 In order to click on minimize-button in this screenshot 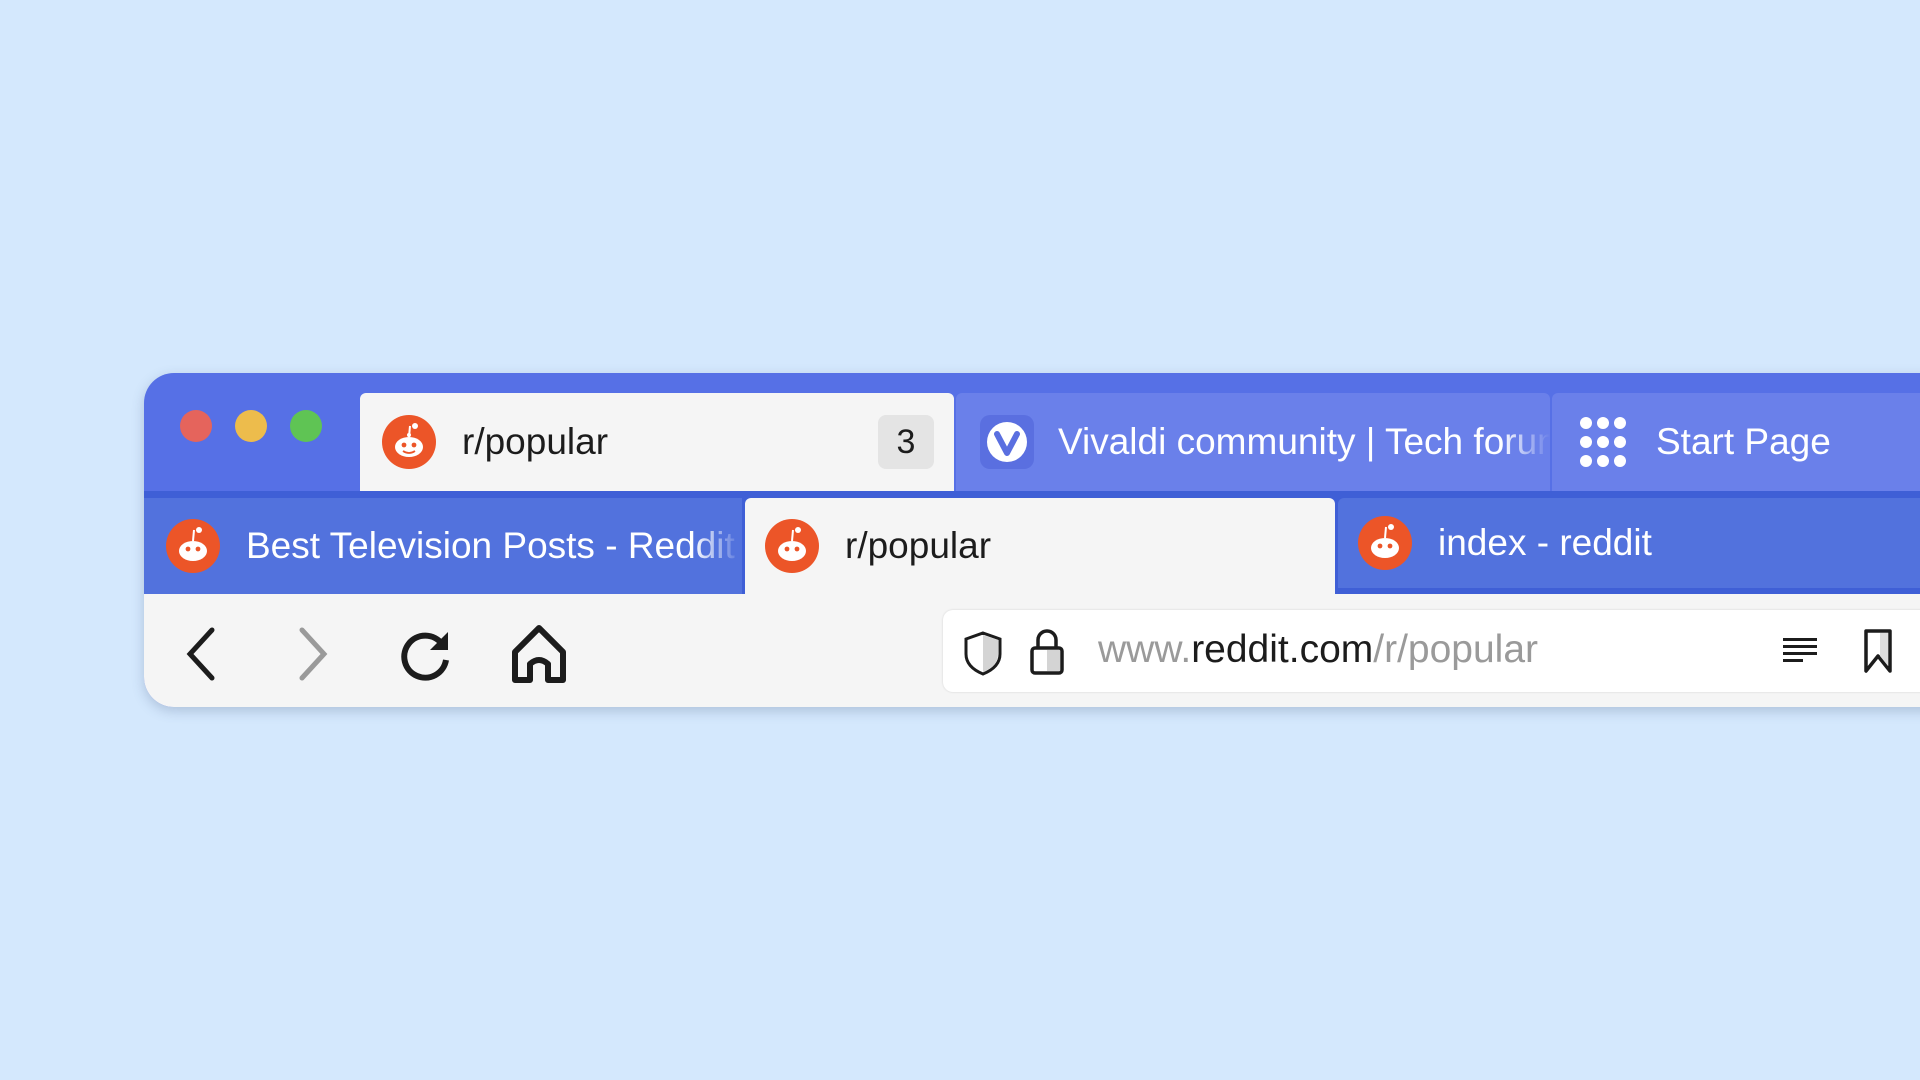, I will do `click(251, 426)`.